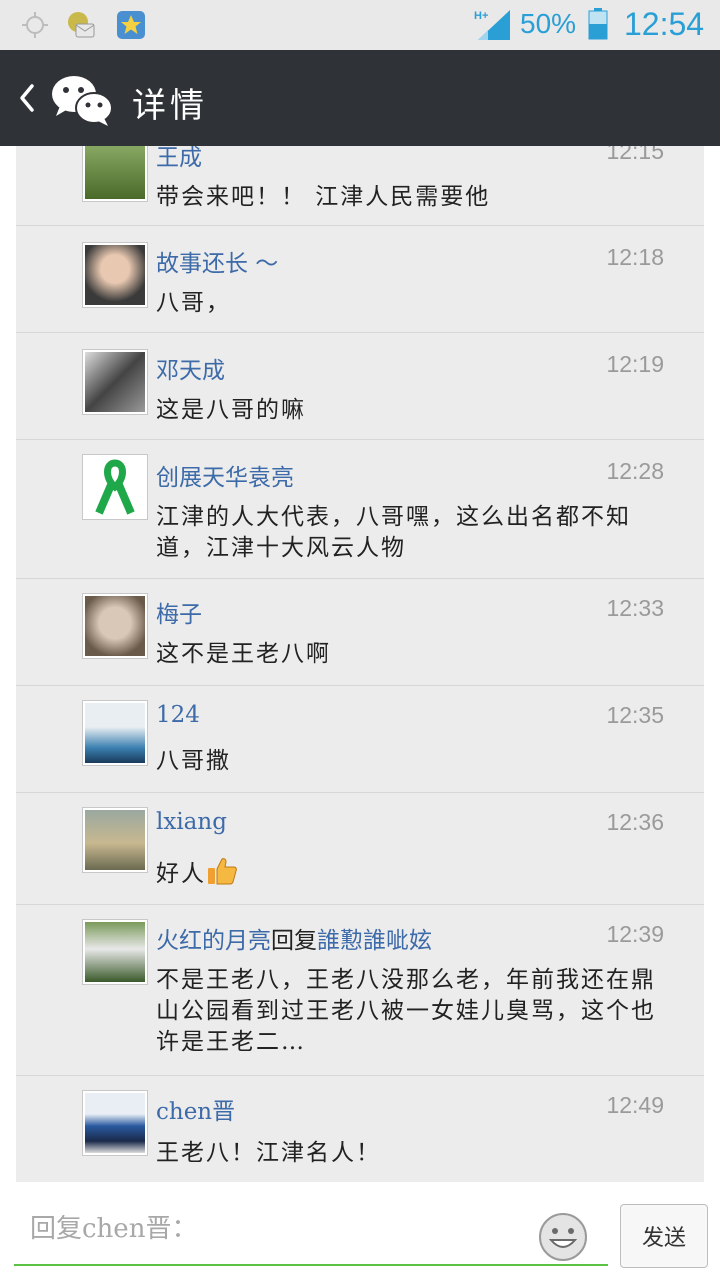  I want to click on ribbon-icon, so click(115, 487).